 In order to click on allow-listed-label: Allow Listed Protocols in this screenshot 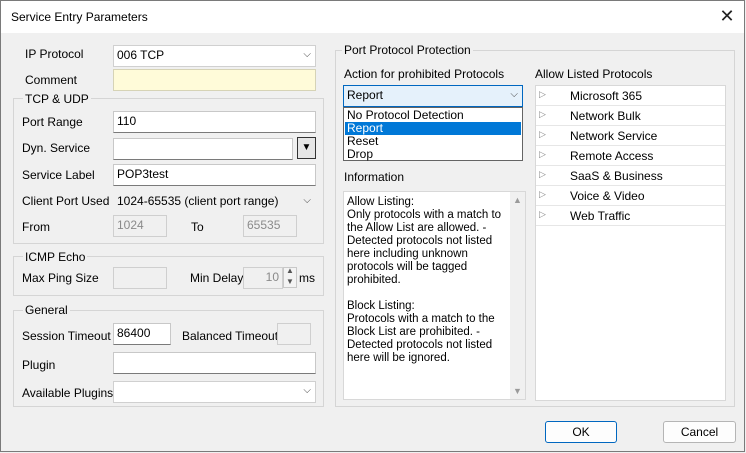, I will do `click(594, 74)`.